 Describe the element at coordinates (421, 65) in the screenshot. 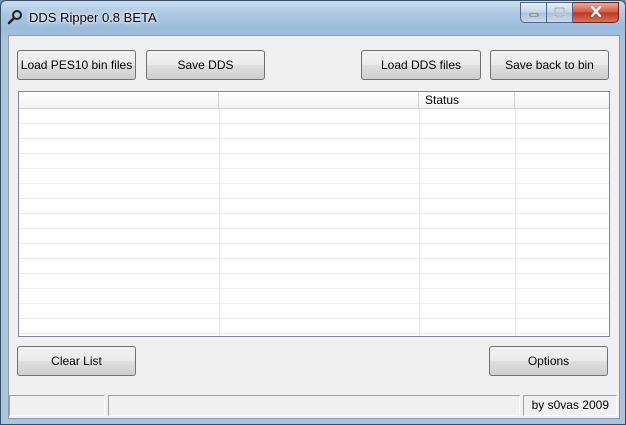

I see `load-dds-button: Load DDS files` at that location.